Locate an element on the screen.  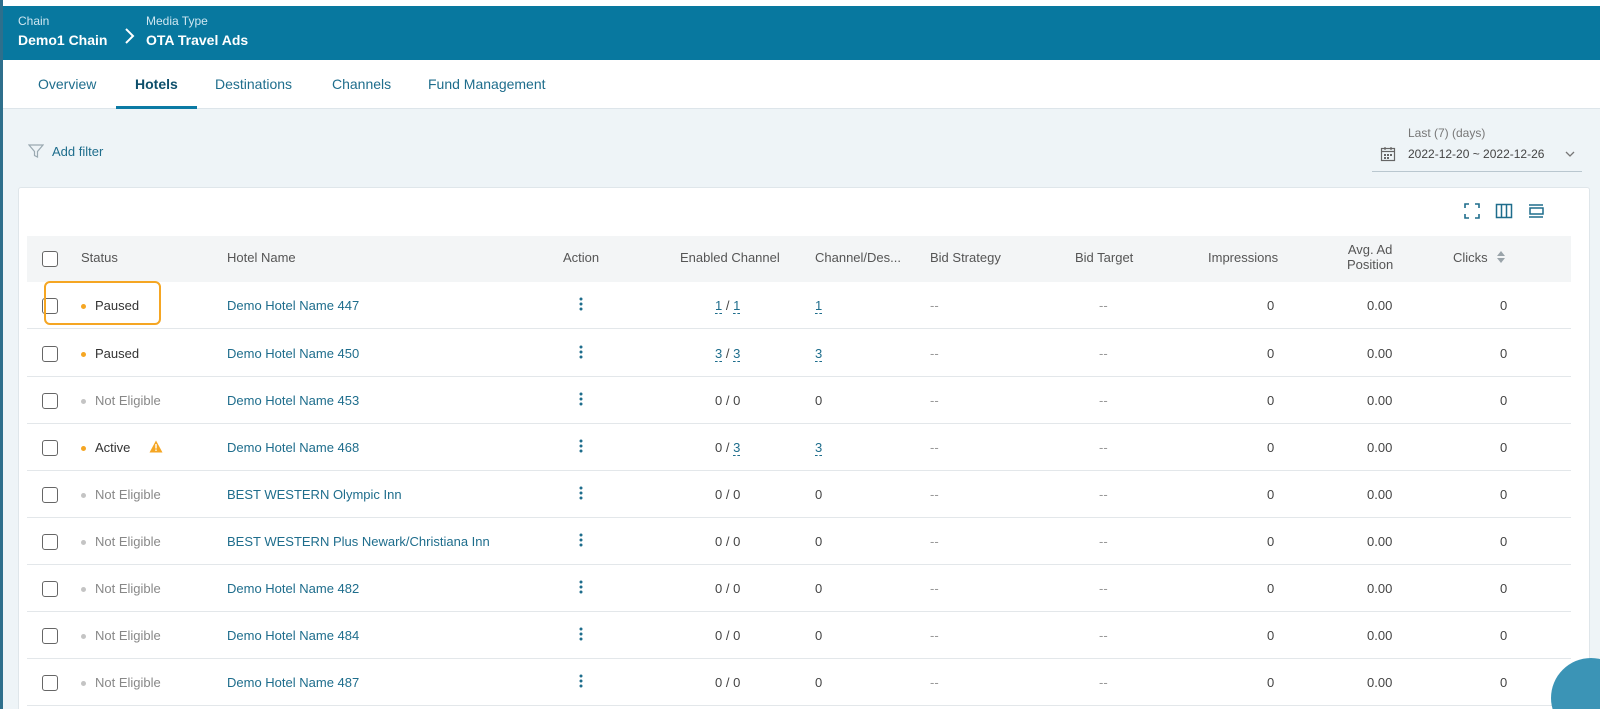
channel-des-value: 1 is located at coordinates (819, 306).